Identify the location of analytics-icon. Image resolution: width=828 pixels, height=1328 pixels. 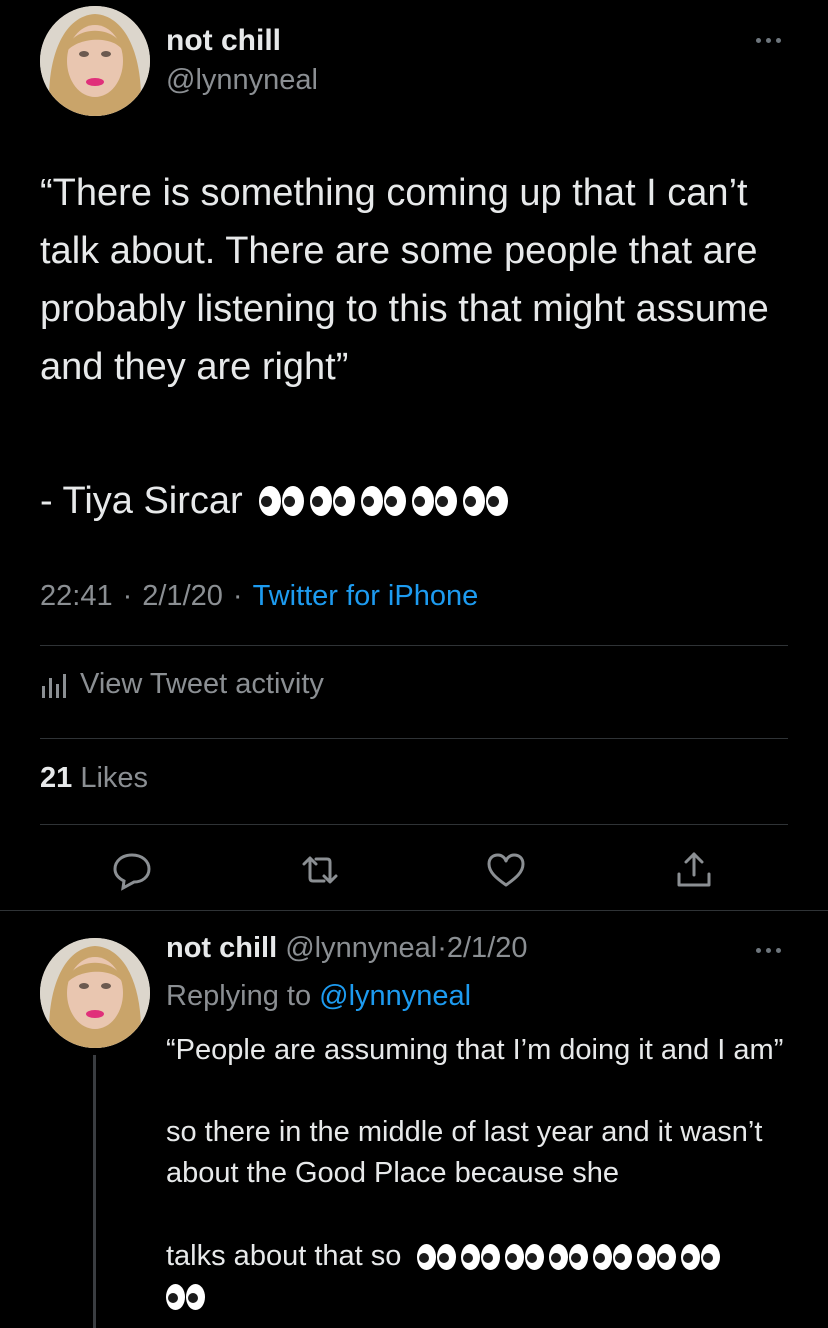
(54, 685).